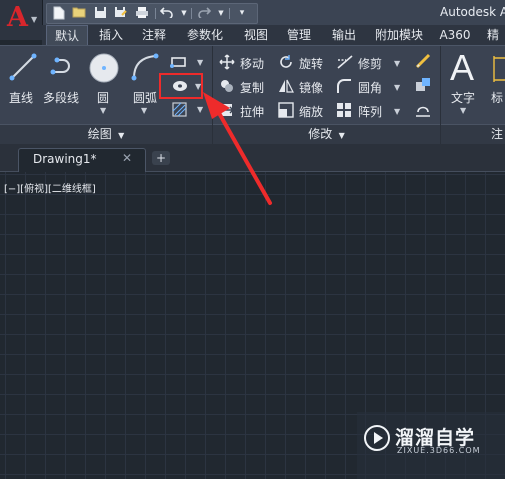 The height and width of the screenshot is (479, 505). Describe the element at coordinates (439, 450) in the screenshot. I see `watermark-subtitle: ZIXUE.3D66.COM` at that location.